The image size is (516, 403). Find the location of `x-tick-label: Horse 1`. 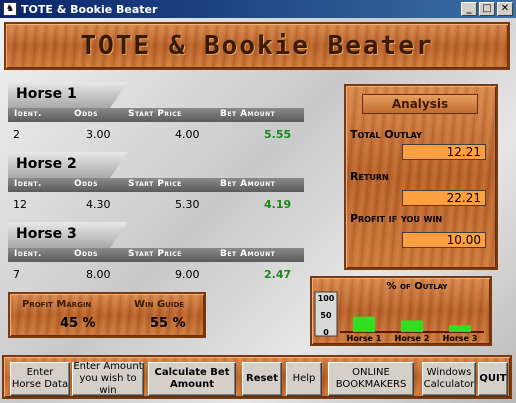

x-tick-label: Horse 1 is located at coordinates (364, 338).